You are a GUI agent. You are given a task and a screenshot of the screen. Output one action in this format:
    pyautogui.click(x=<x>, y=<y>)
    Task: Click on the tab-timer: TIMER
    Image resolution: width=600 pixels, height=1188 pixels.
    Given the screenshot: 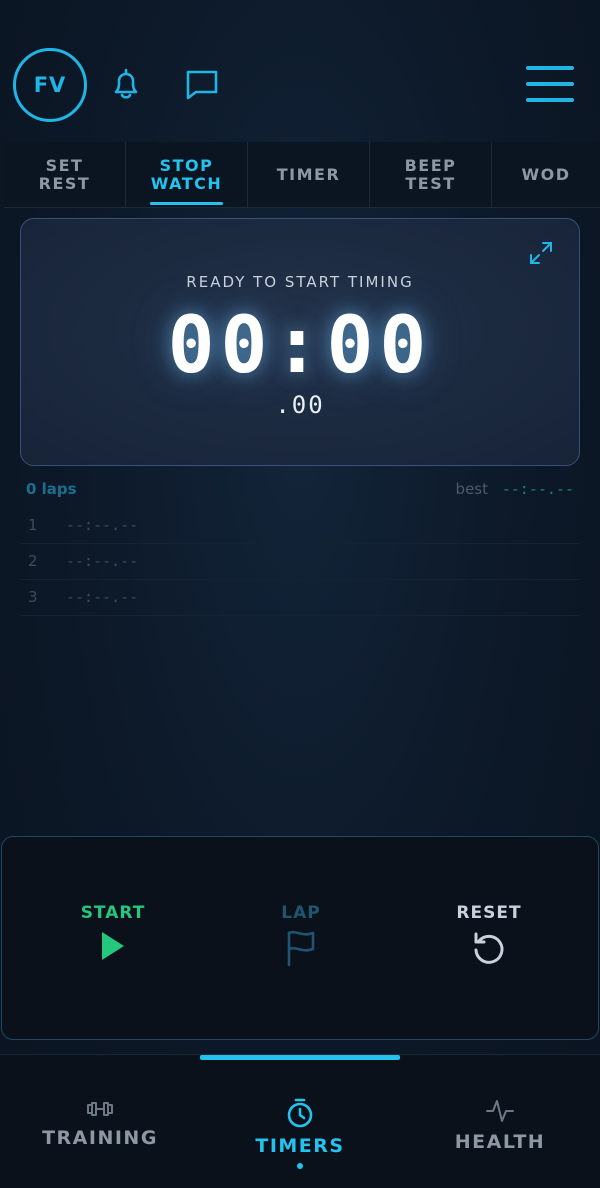 What is the action you would take?
    pyautogui.click(x=309, y=175)
    